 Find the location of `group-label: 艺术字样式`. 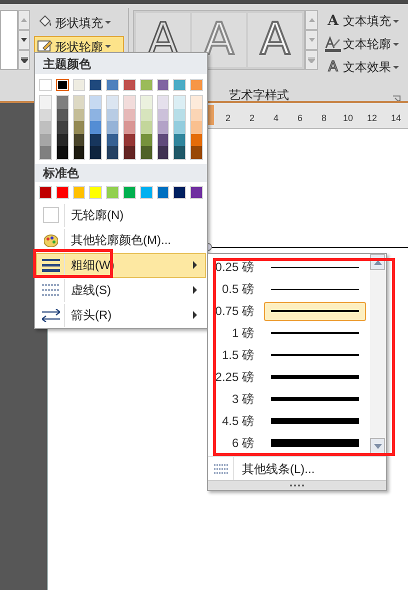

group-label: 艺术字样式 is located at coordinates (259, 95).